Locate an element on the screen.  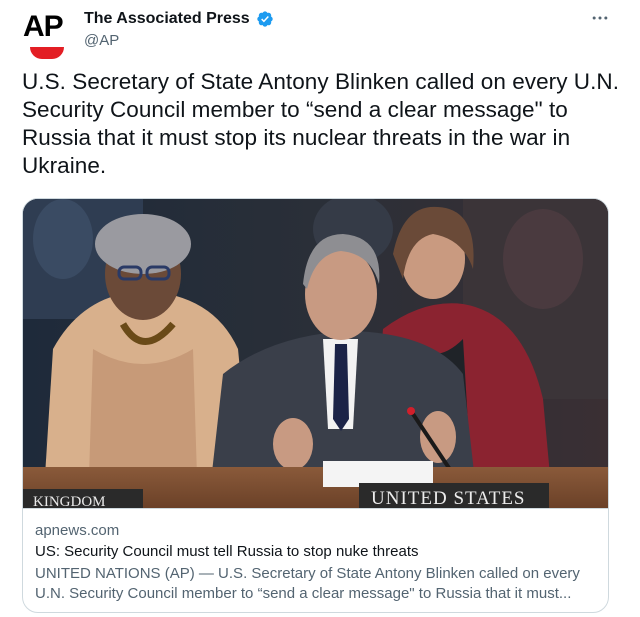
more-options-icon is located at coordinates (600, 18).